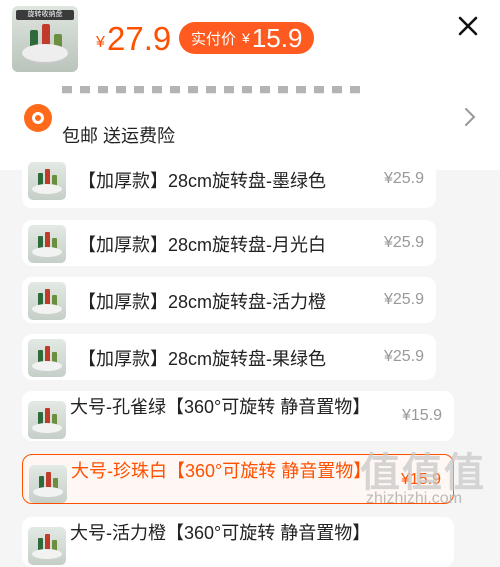 This screenshot has height=567, width=500. I want to click on address-row-chevron, so click(470, 117).